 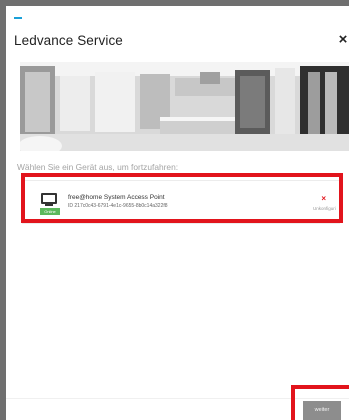 I want to click on next-button: weiter, so click(x=322, y=410).